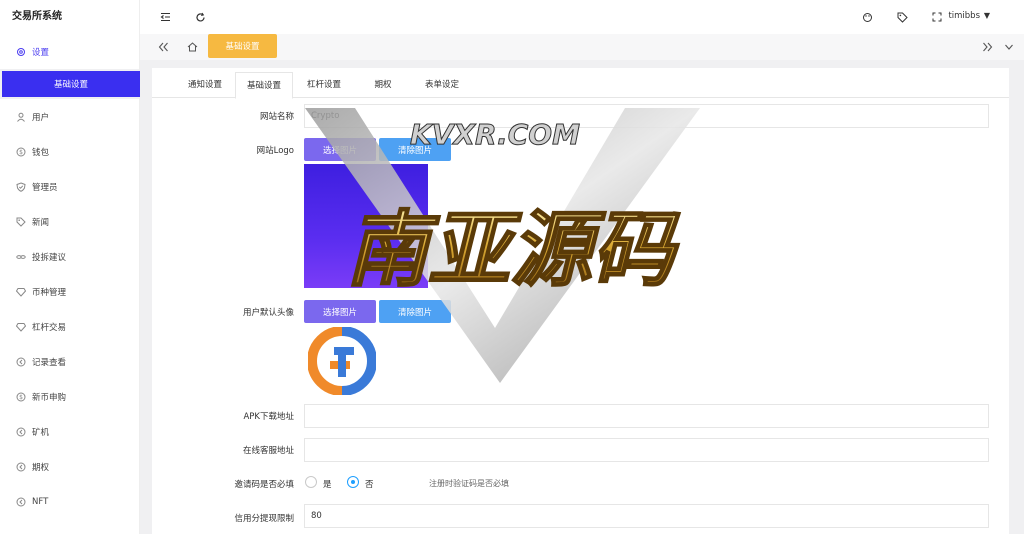 The height and width of the screenshot is (534, 1024). I want to click on sidebar-item-admin: 管理员, so click(69, 186).